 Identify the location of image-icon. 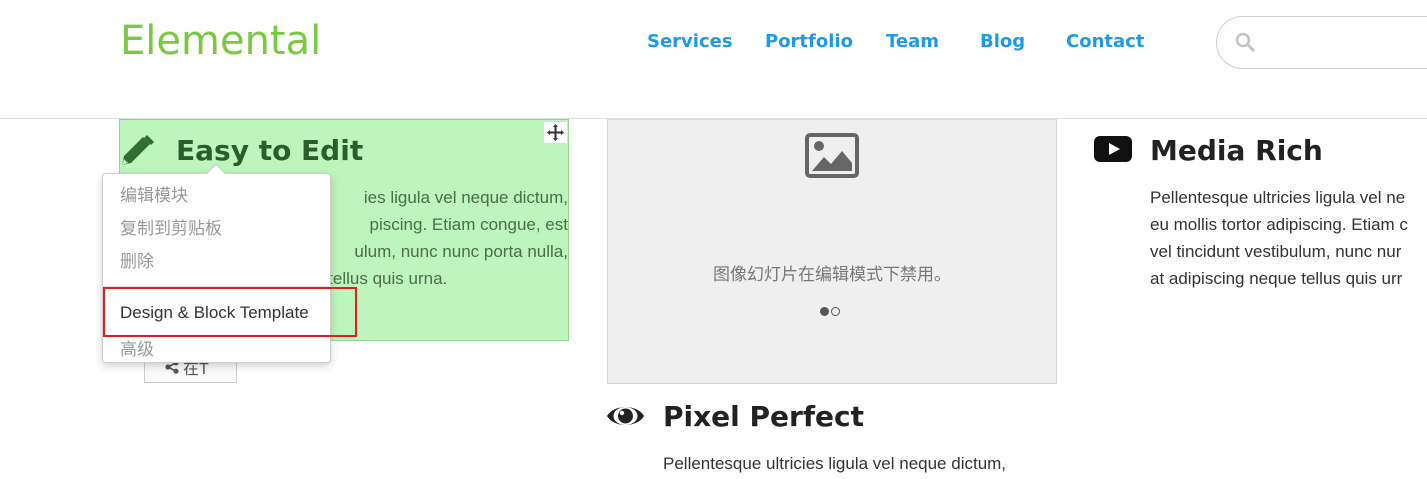
(832, 155).